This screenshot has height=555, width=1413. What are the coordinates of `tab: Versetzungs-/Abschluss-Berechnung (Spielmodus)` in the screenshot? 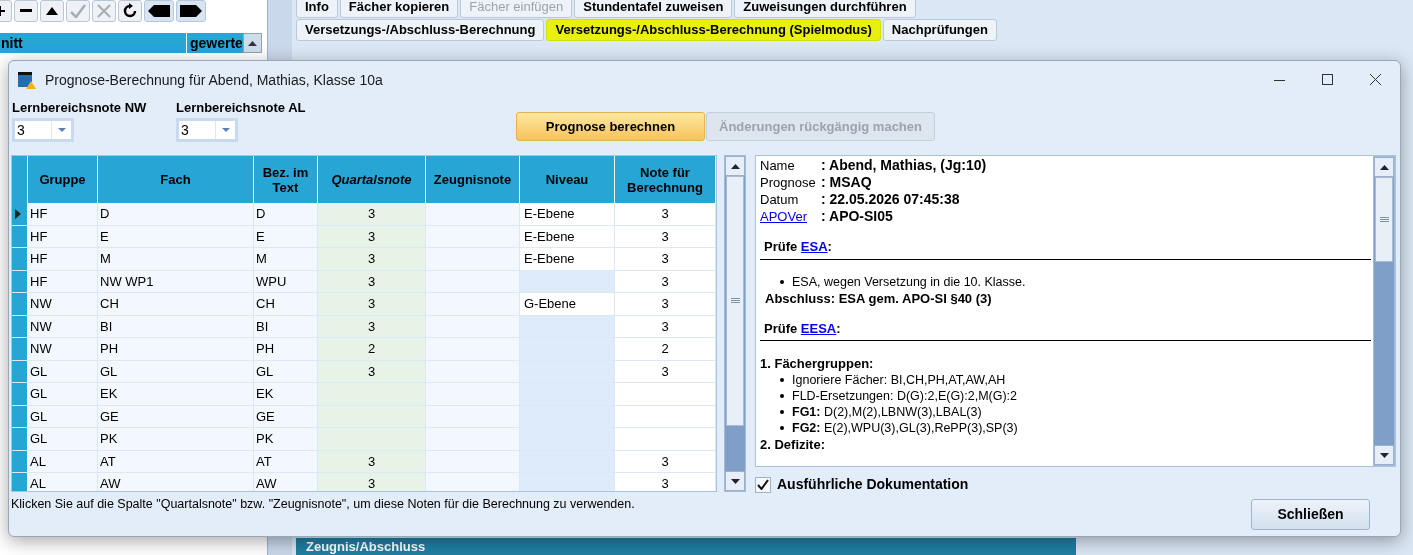 It's located at (713, 30).